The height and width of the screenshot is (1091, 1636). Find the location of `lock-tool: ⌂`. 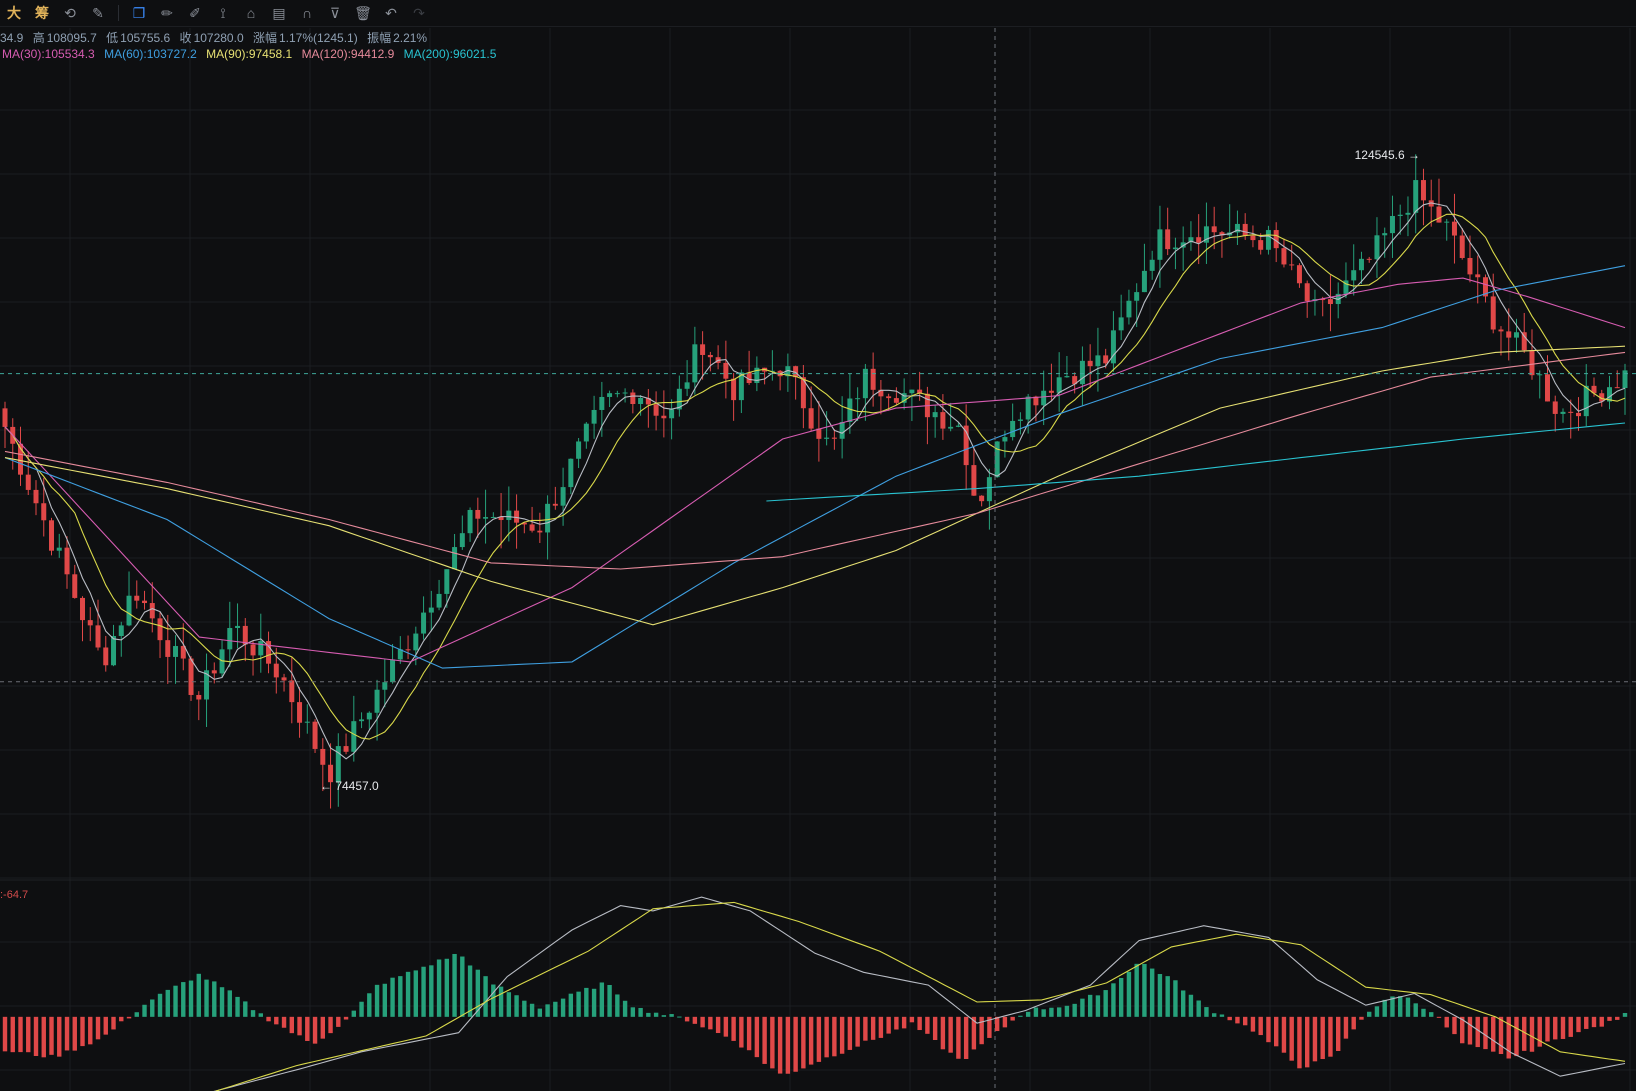

lock-tool: ⌂ is located at coordinates (251, 13).